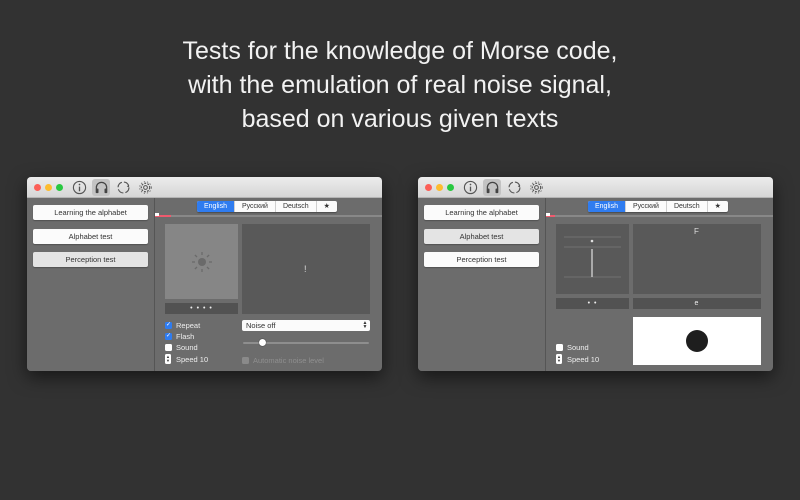  I want to click on auto-noise-option: Automatic noise level, so click(283, 360).